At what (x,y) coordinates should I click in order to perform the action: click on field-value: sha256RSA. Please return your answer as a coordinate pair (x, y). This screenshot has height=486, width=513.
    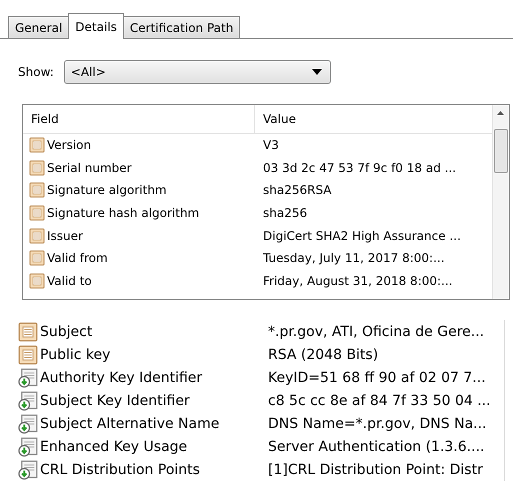
    Looking at the image, I should click on (297, 190).